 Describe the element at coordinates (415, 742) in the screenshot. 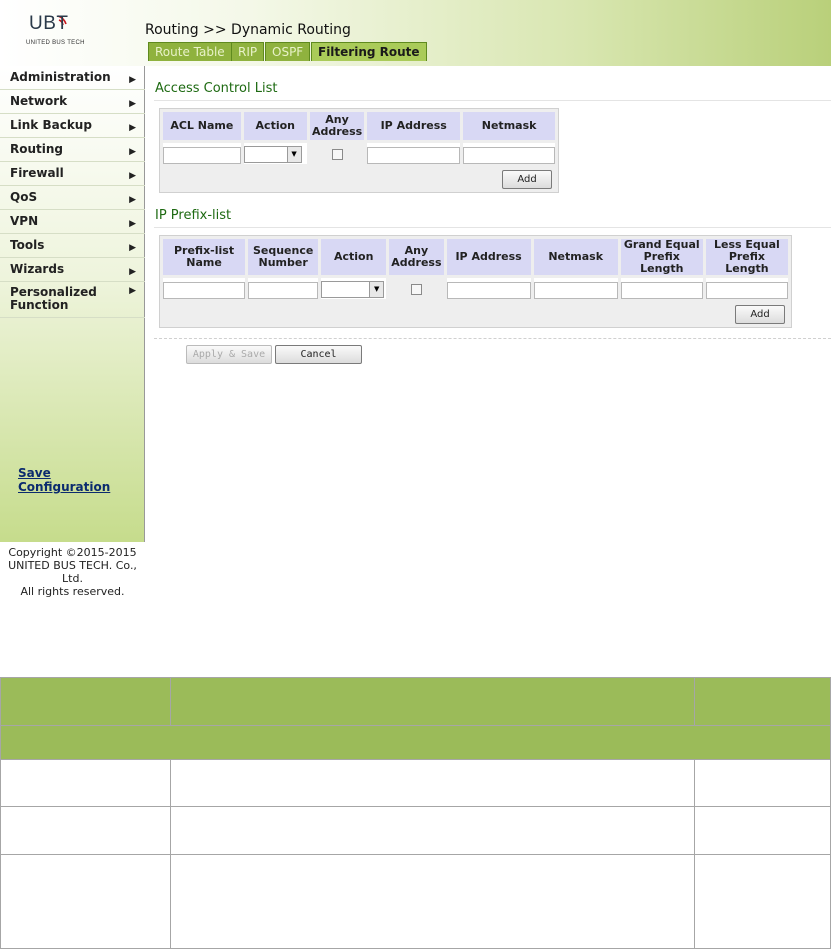

I see `table-section-row` at that location.